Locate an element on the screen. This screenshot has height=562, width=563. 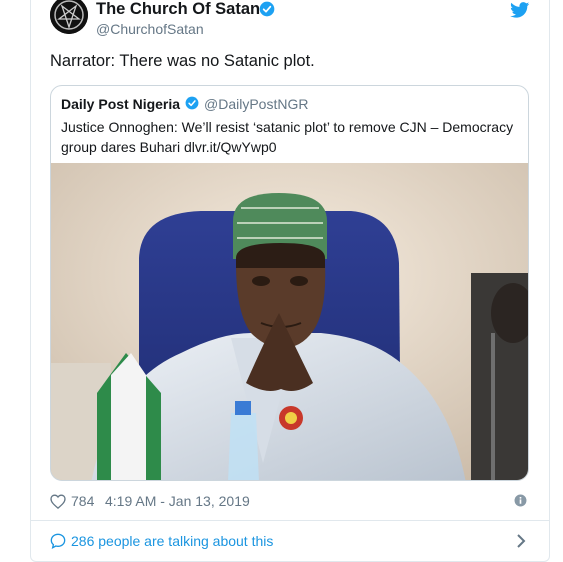
info-icon is located at coordinates (520, 500).